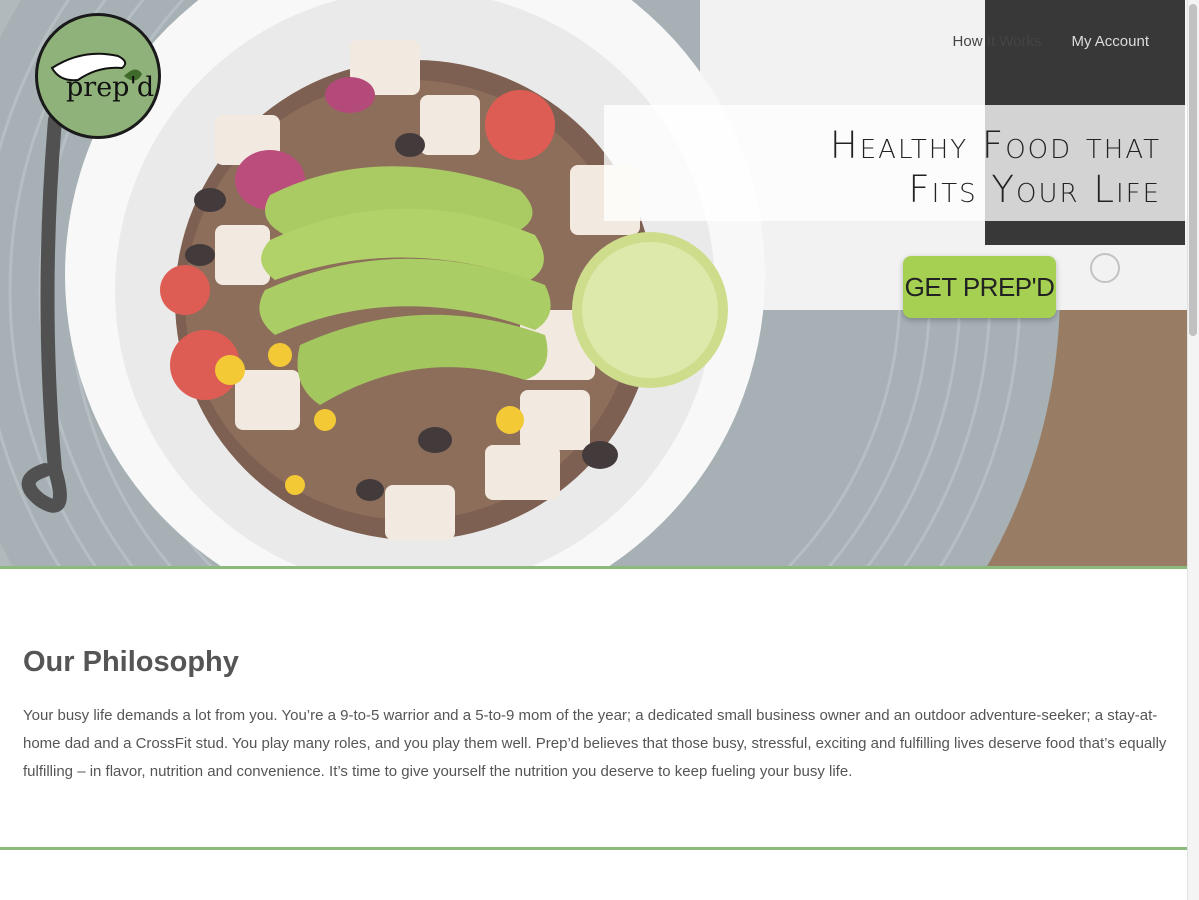  Describe the element at coordinates (1193, 170) in the screenshot. I see `scrollbar-thumb` at that location.